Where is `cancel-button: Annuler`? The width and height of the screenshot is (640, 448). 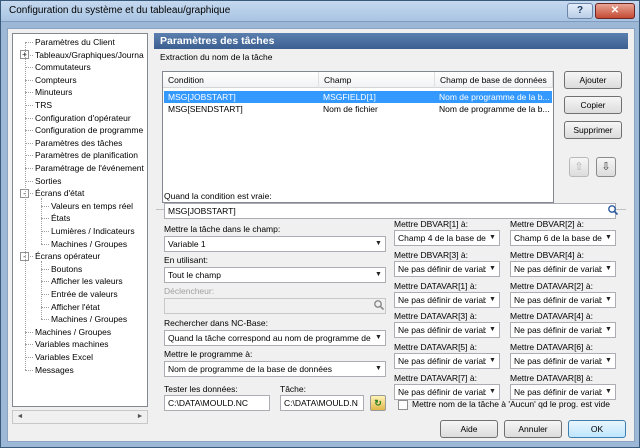
cancel-button: Annuler is located at coordinates (533, 429).